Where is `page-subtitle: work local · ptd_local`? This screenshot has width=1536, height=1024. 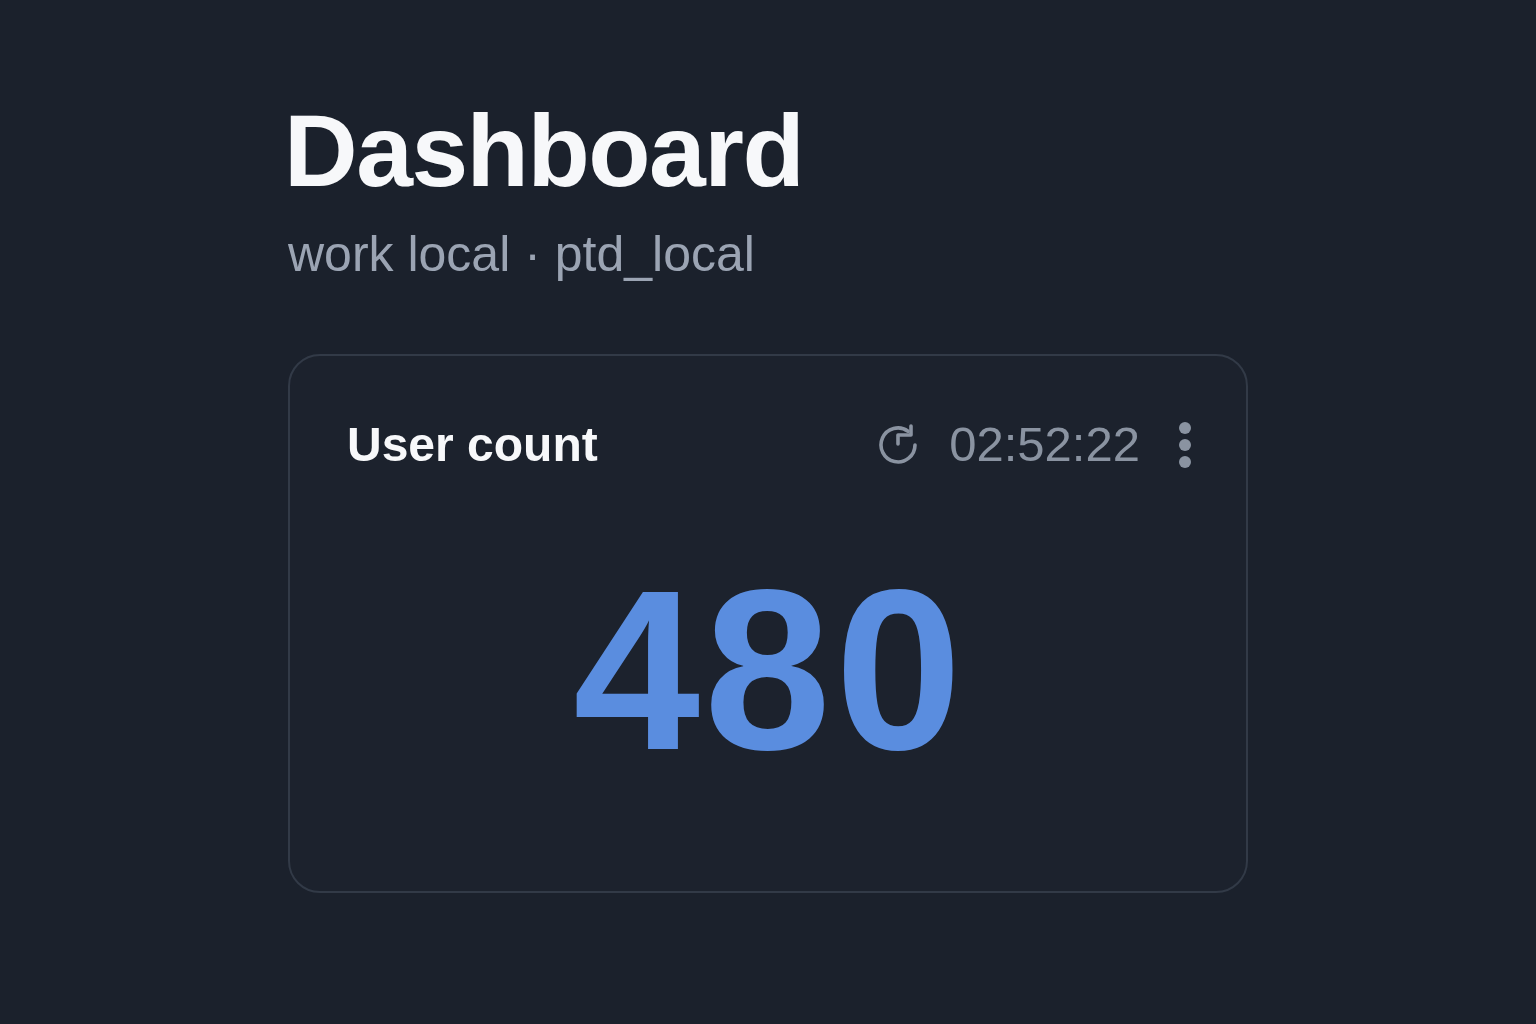 page-subtitle: work local · ptd_local is located at coordinates (521, 255).